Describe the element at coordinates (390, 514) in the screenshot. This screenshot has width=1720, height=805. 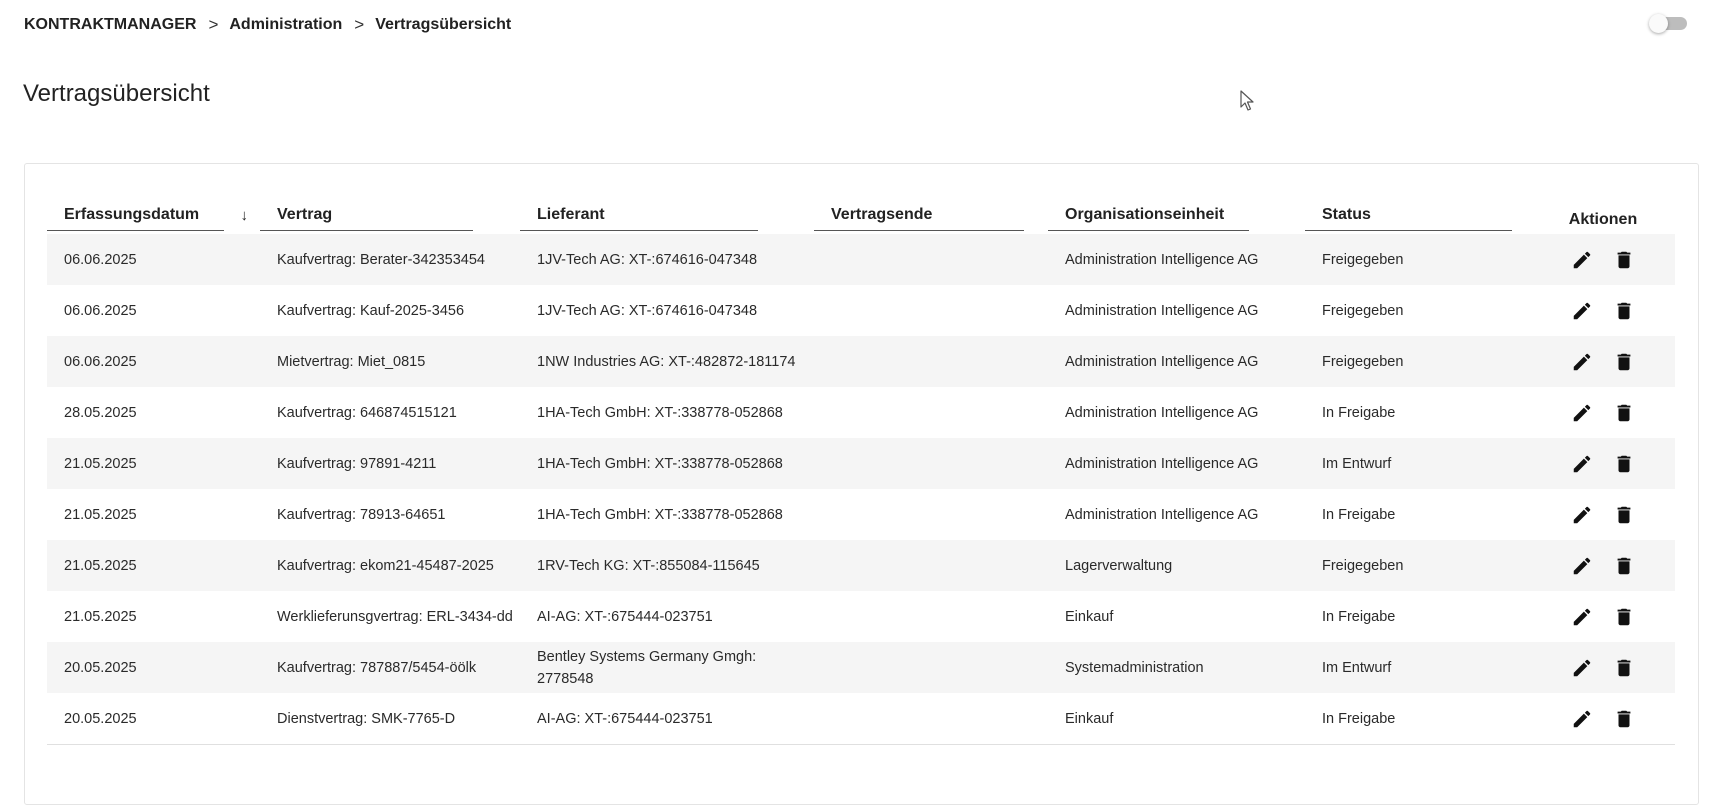
I see `cell-vertrag: Kaufvertrag: 78913-64651` at that location.